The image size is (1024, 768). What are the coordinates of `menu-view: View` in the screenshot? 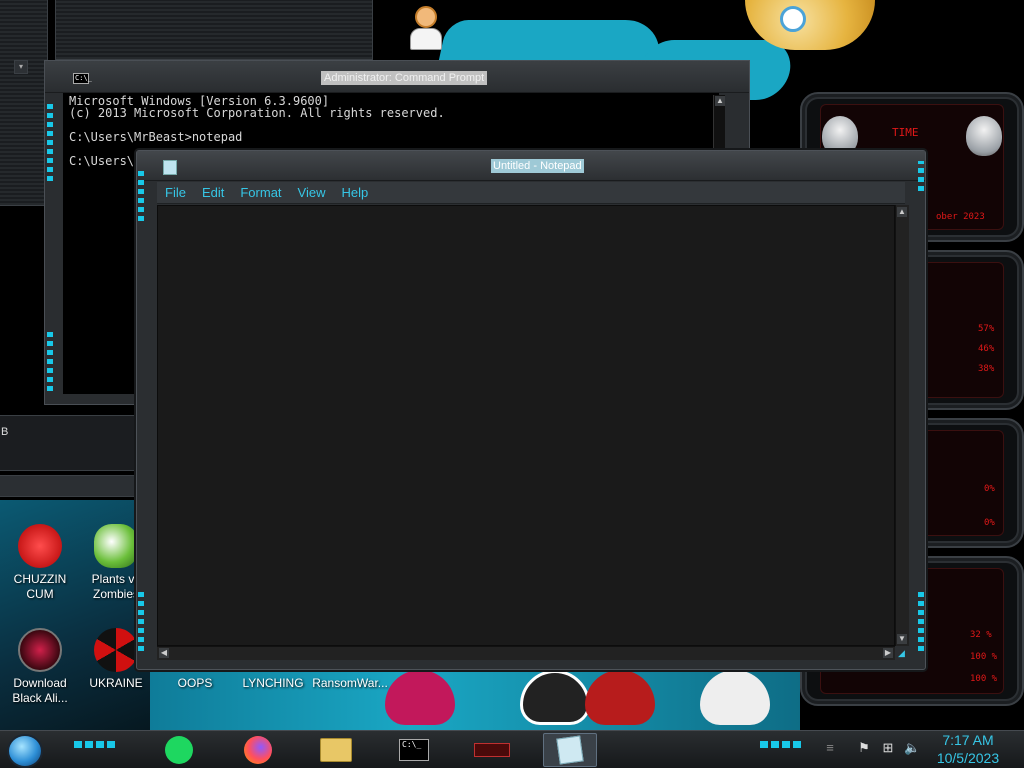 It's located at (312, 191).